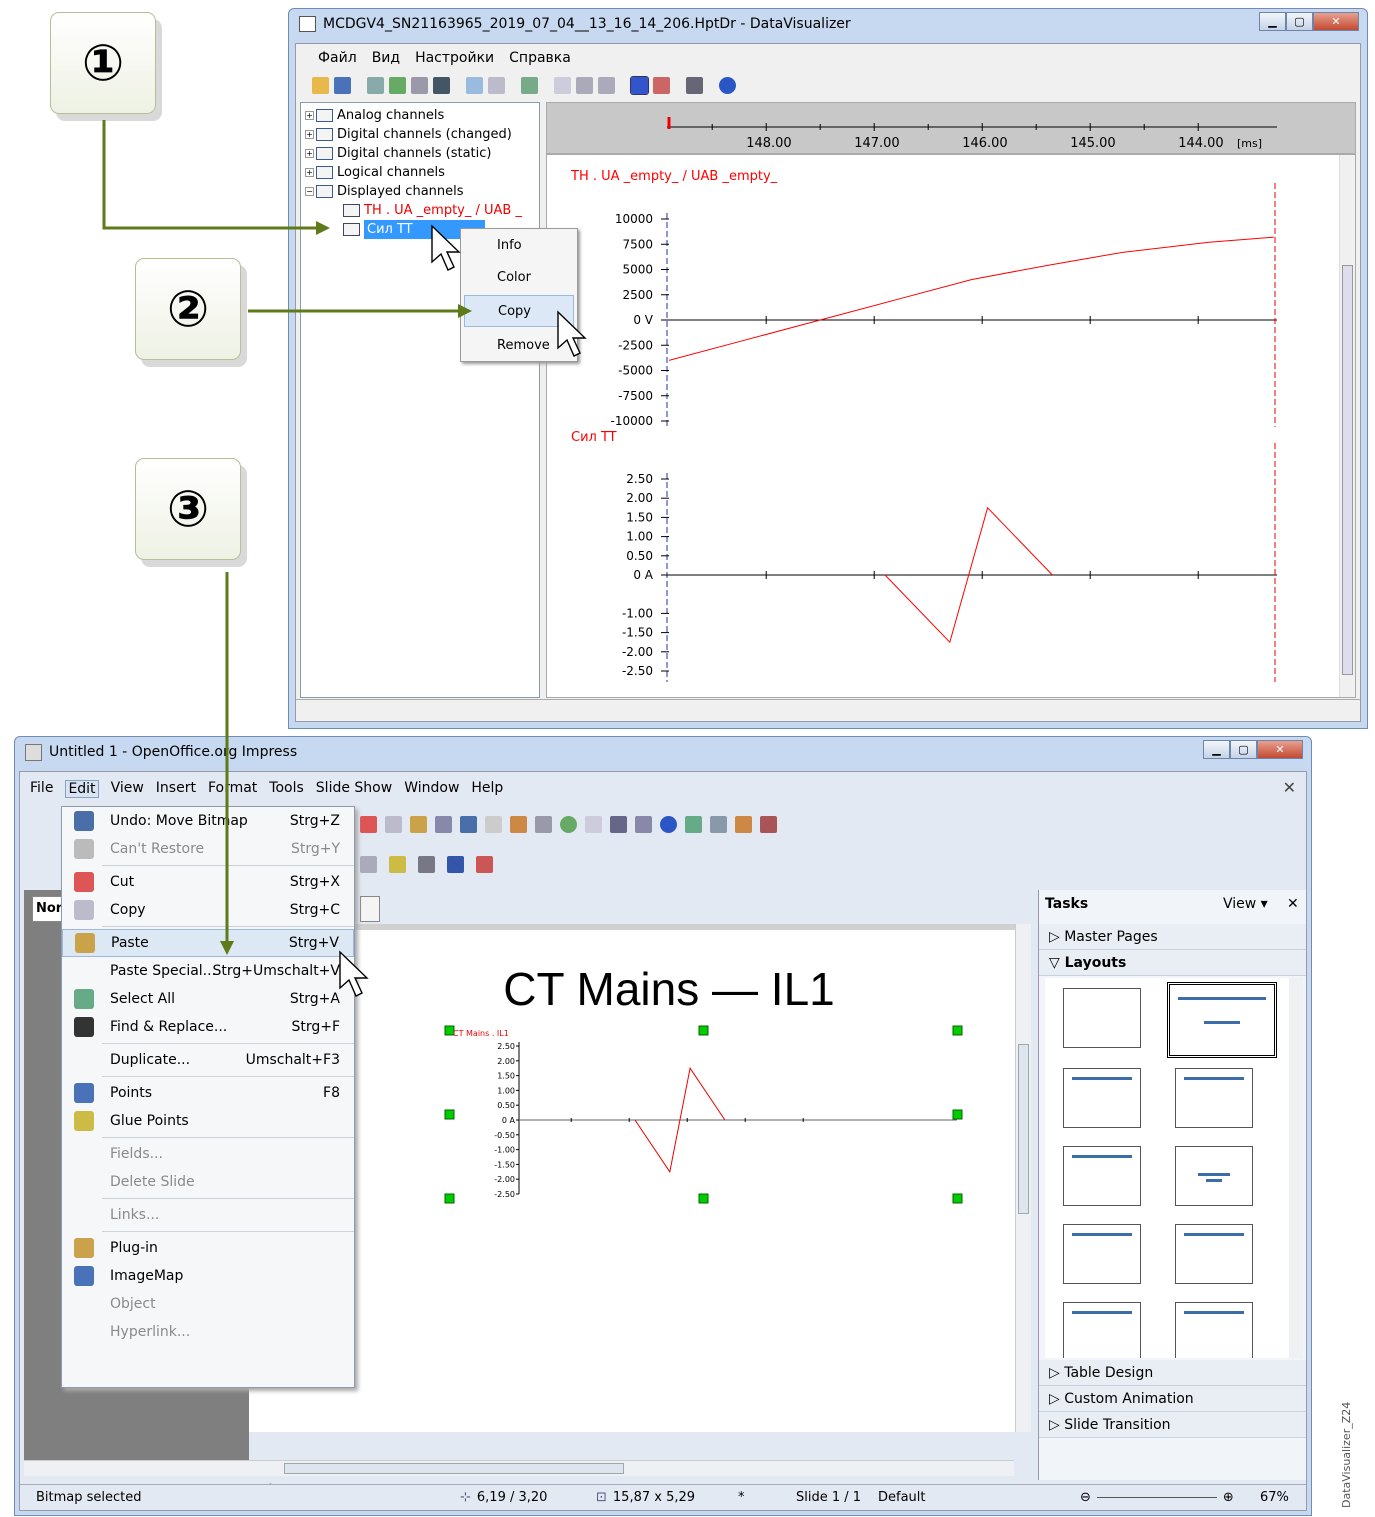 This screenshot has height=1517, width=1375. What do you see at coordinates (323, 228) in the screenshot?
I see `arrow-step-1-head` at bounding box center [323, 228].